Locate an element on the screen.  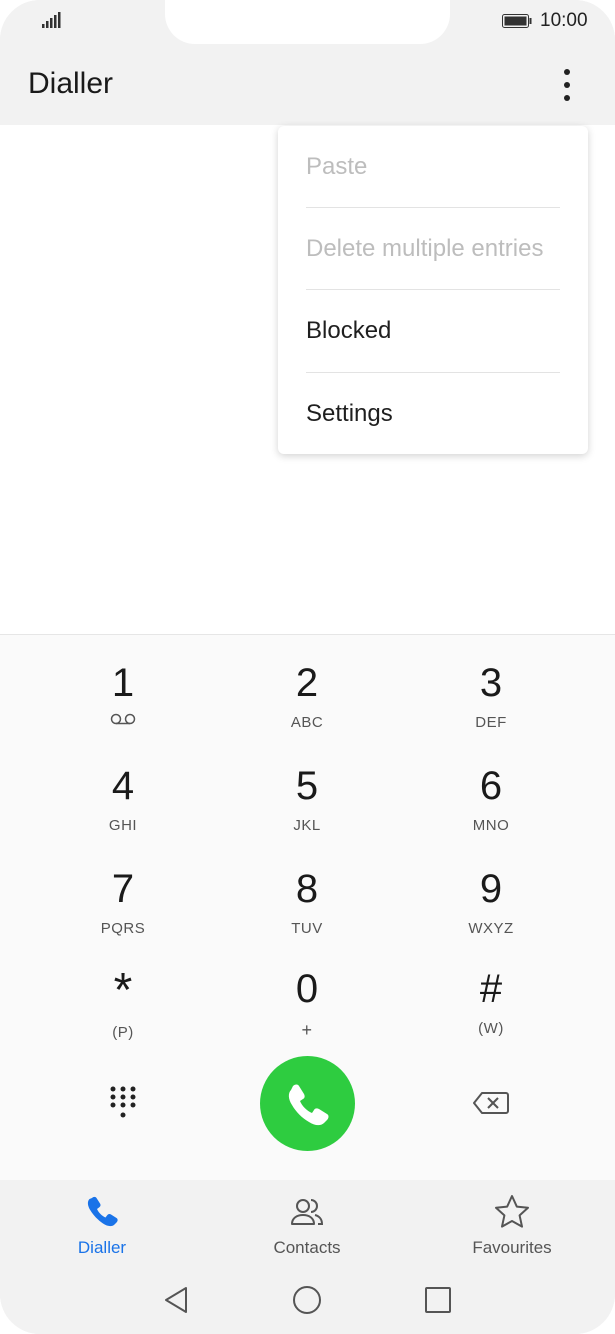
key-star: * (P) is located at coordinates (123, 1011).